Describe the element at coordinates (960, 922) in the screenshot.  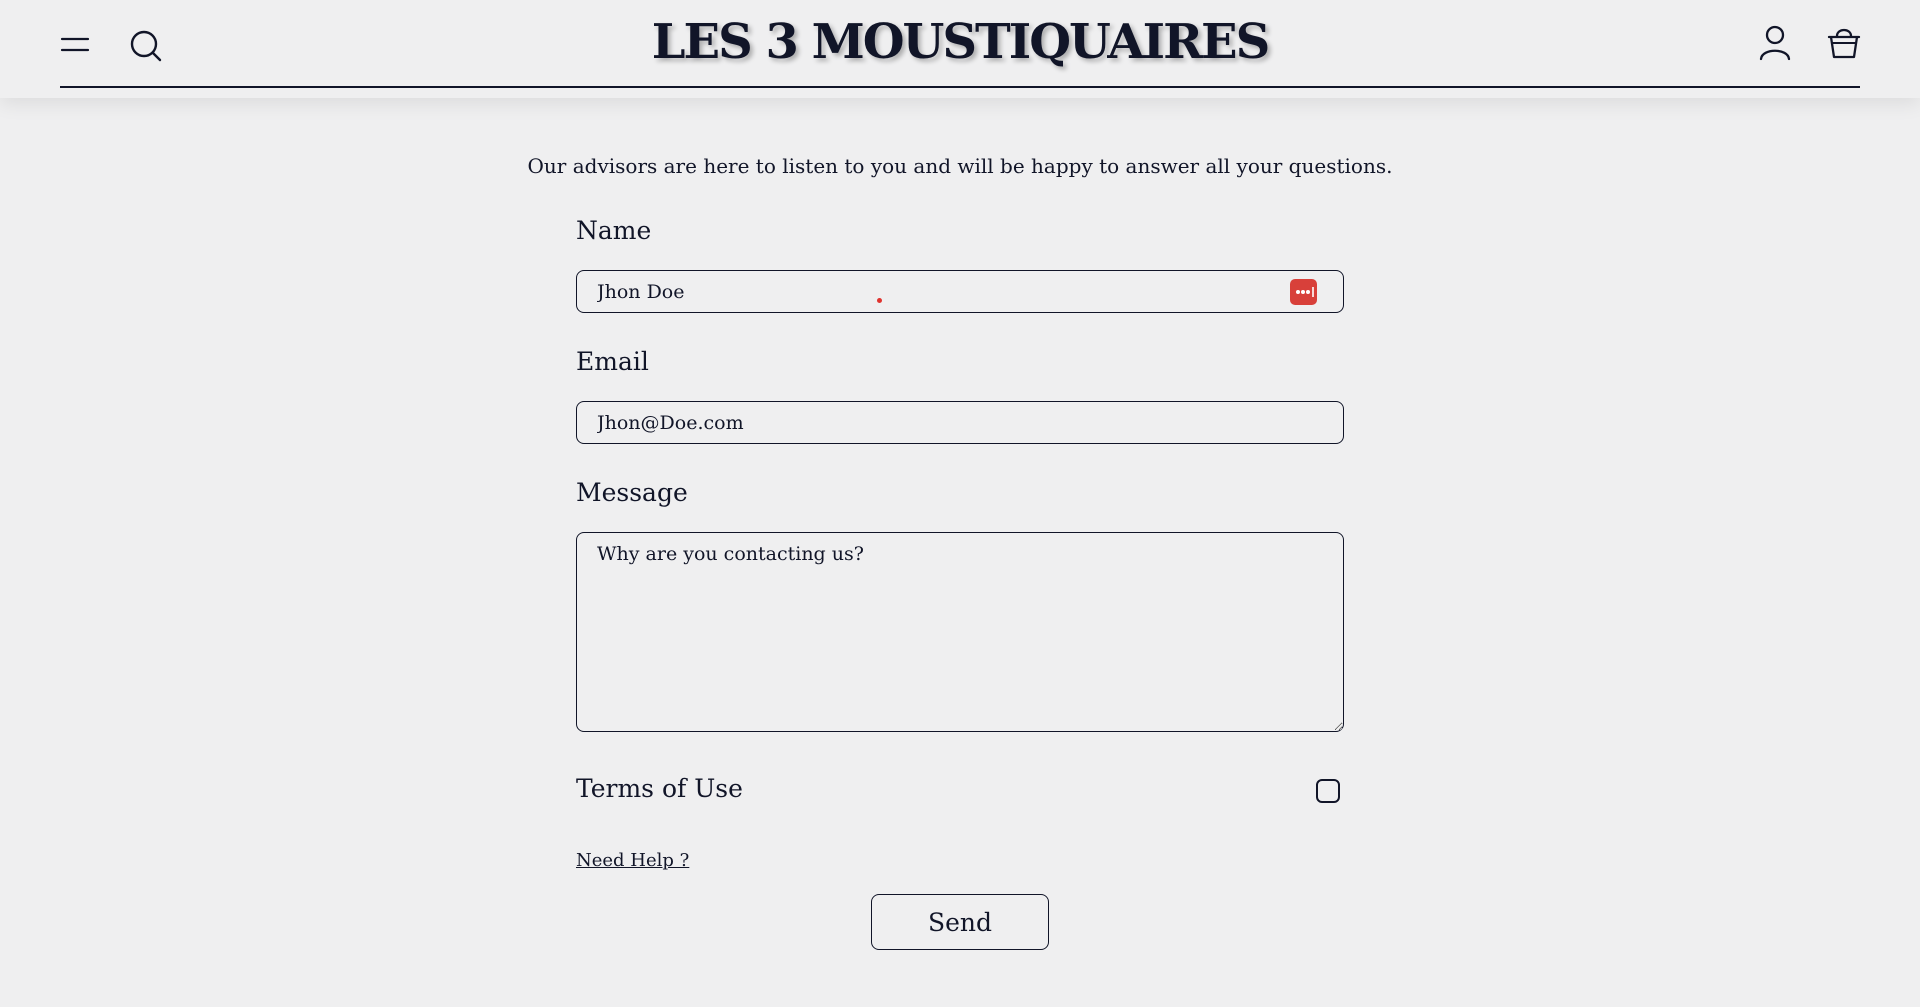
I see `send-button: Send` at that location.